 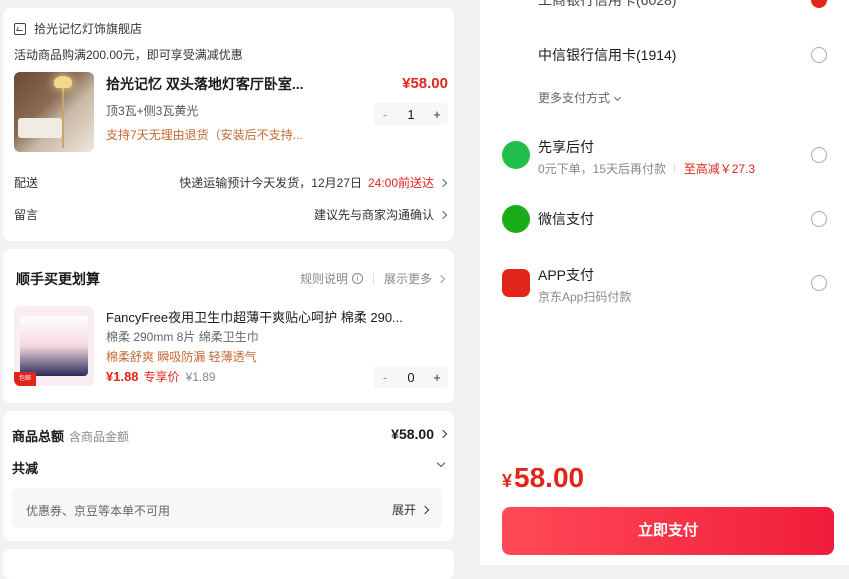 I want to click on coupon-text: 优惠券、京豆等本单不可用, so click(x=98, y=511).